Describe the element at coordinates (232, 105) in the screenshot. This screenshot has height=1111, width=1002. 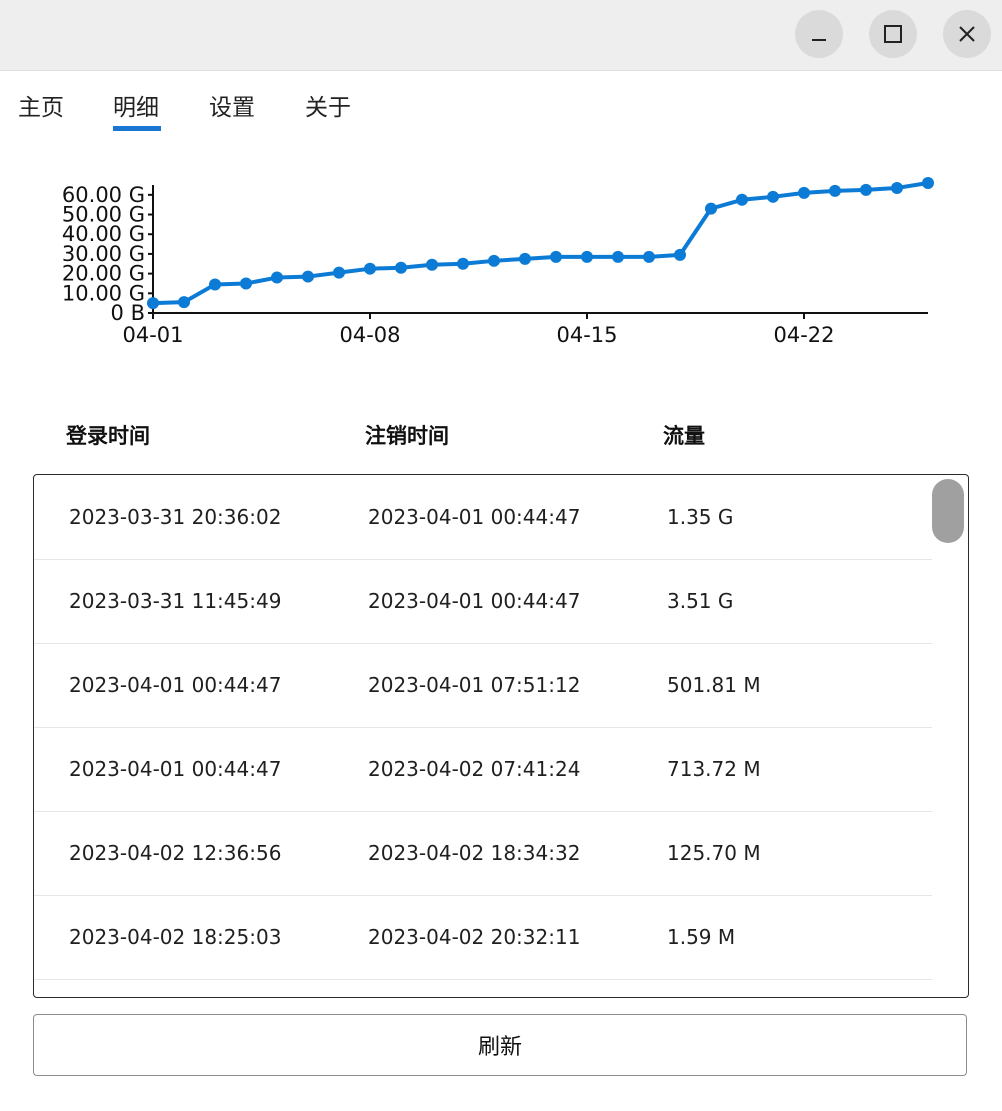
I see `tab-settings: 设置` at that location.